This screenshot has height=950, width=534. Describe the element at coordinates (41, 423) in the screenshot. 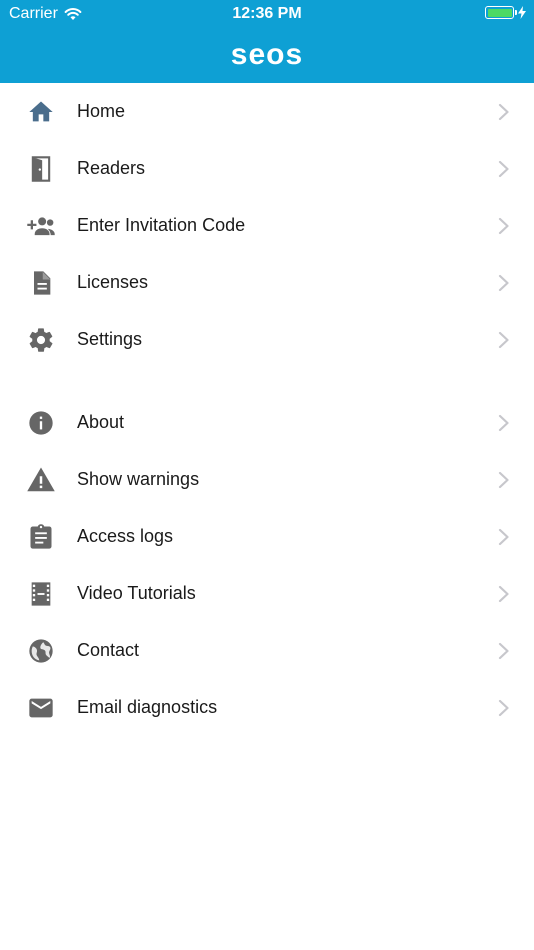

I see `info-icon` at that location.